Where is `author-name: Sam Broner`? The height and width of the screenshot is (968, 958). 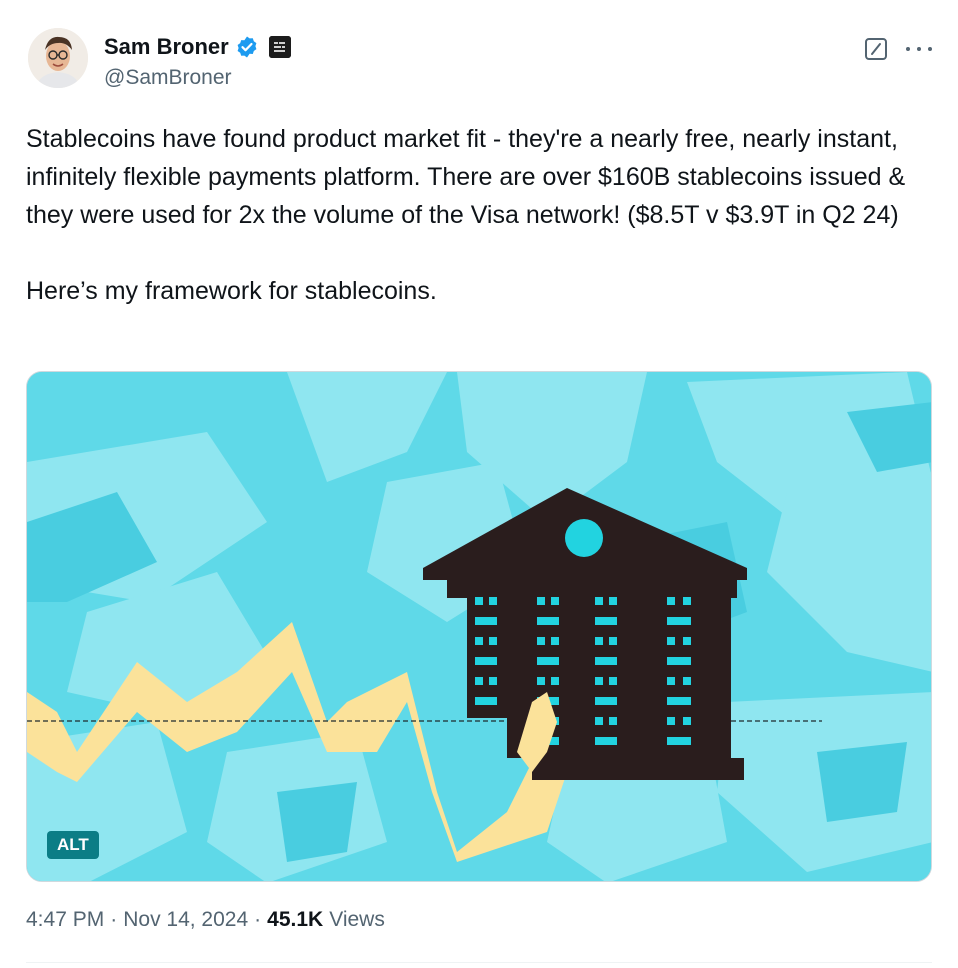 author-name: Sam Broner is located at coordinates (166, 47).